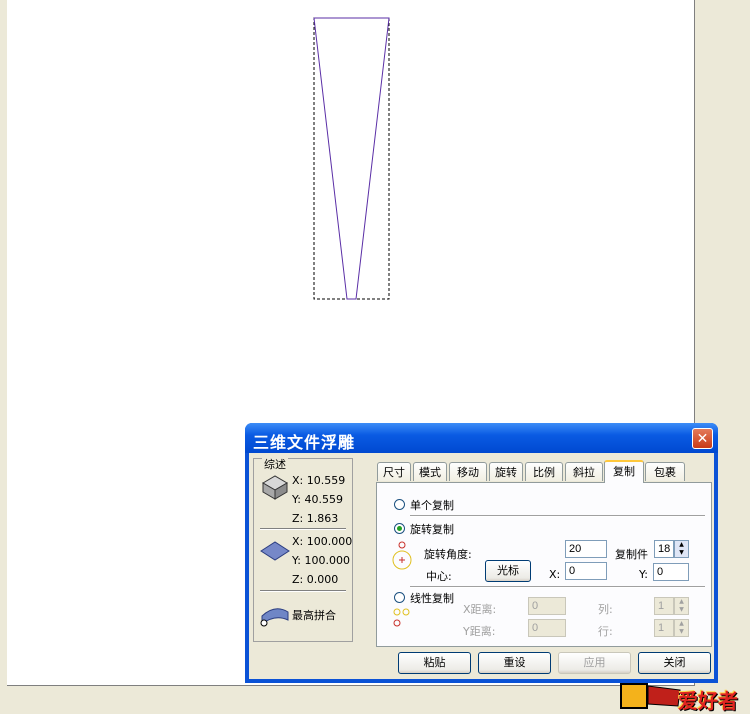 This screenshot has width=750, height=714. What do you see at coordinates (664, 628) in the screenshot?
I see `row-input` at bounding box center [664, 628].